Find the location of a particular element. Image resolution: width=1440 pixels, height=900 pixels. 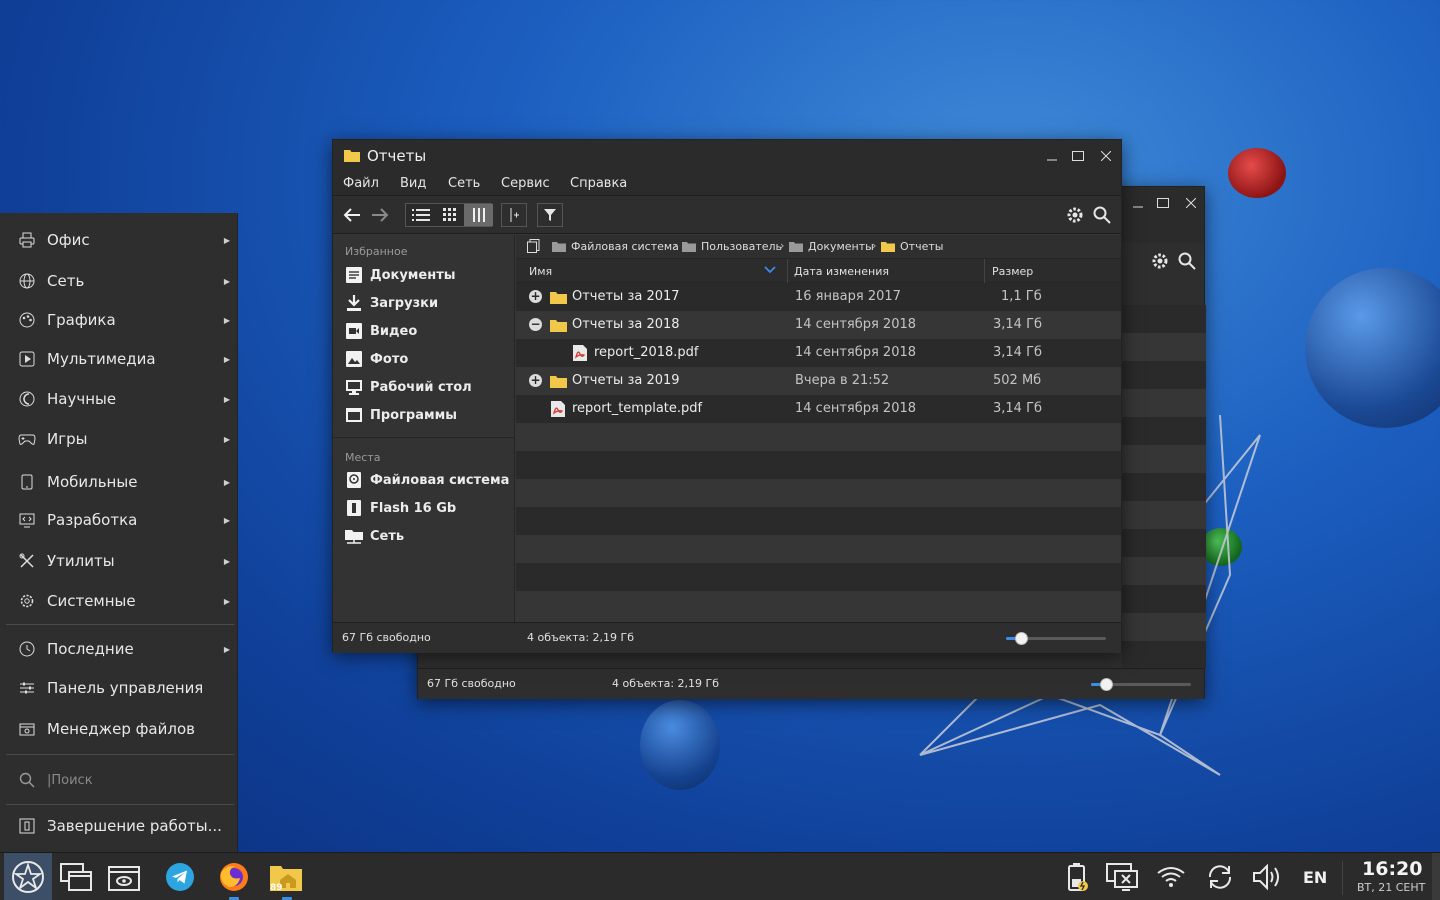

file-date: 14 сентября 2018 is located at coordinates (856, 408).